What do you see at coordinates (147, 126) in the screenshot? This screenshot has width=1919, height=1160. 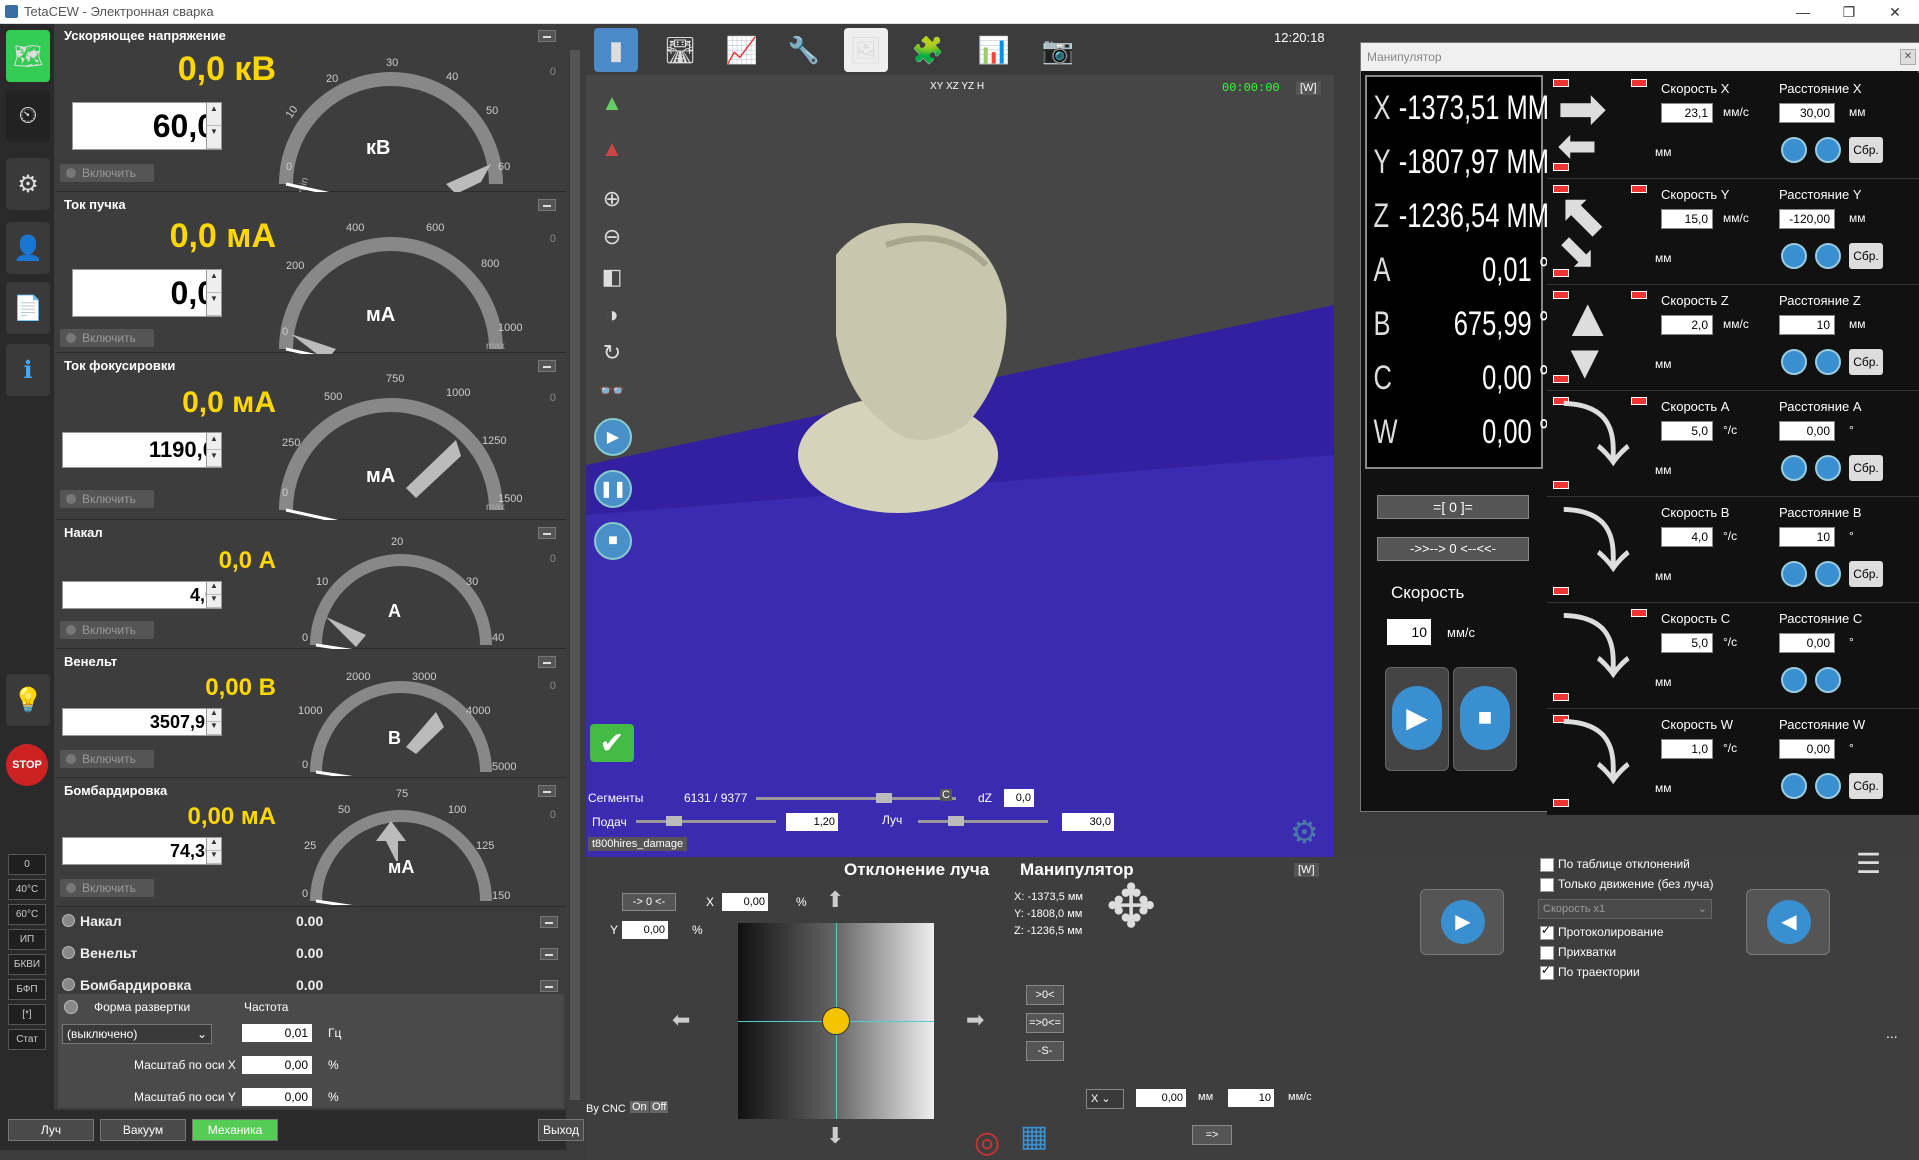 I see `panel-input: 60,0` at bounding box center [147, 126].